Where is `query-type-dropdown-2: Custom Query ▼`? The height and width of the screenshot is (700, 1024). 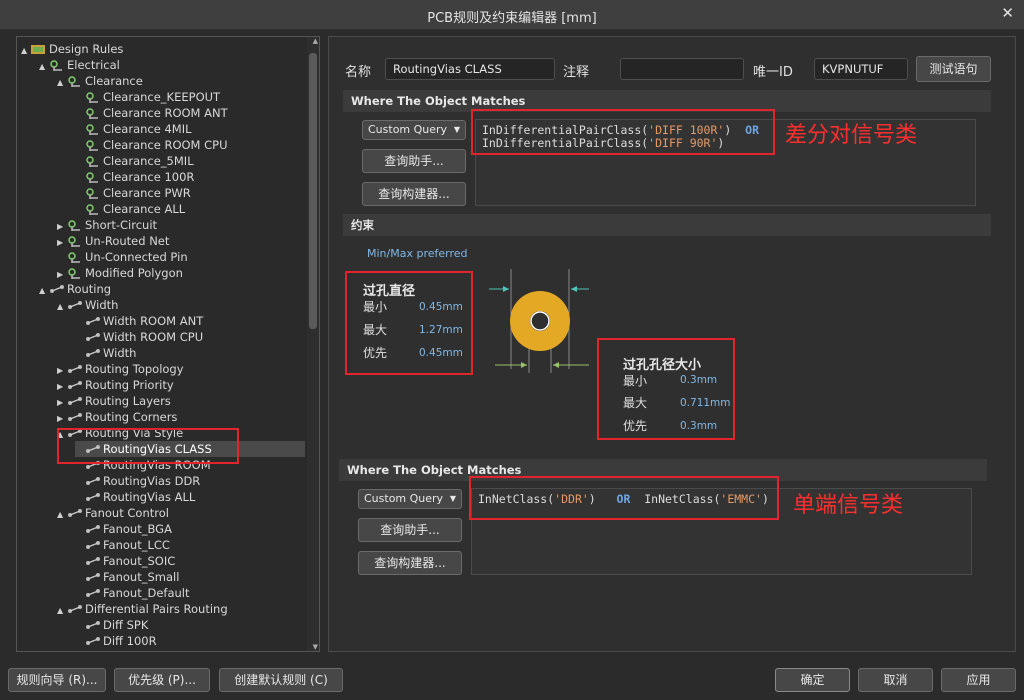
query-type-dropdown-2: Custom Query ▼ is located at coordinates (410, 499).